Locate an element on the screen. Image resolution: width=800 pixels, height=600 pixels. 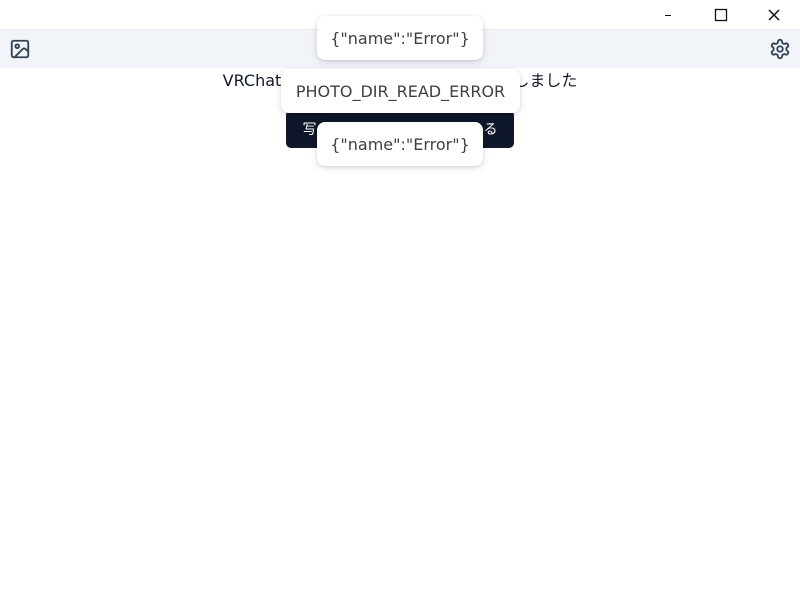
close-button is located at coordinates (773, 14).